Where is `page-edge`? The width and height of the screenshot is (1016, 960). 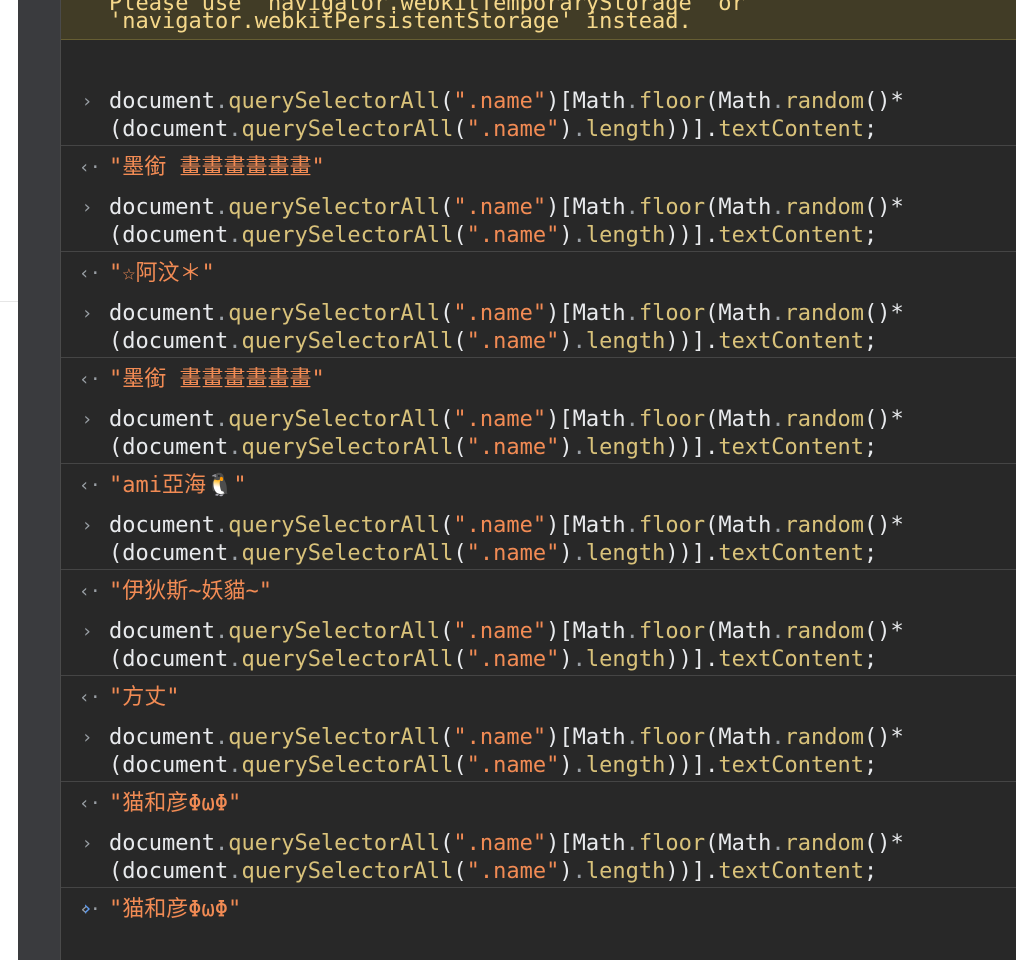
page-edge is located at coordinates (9, 480).